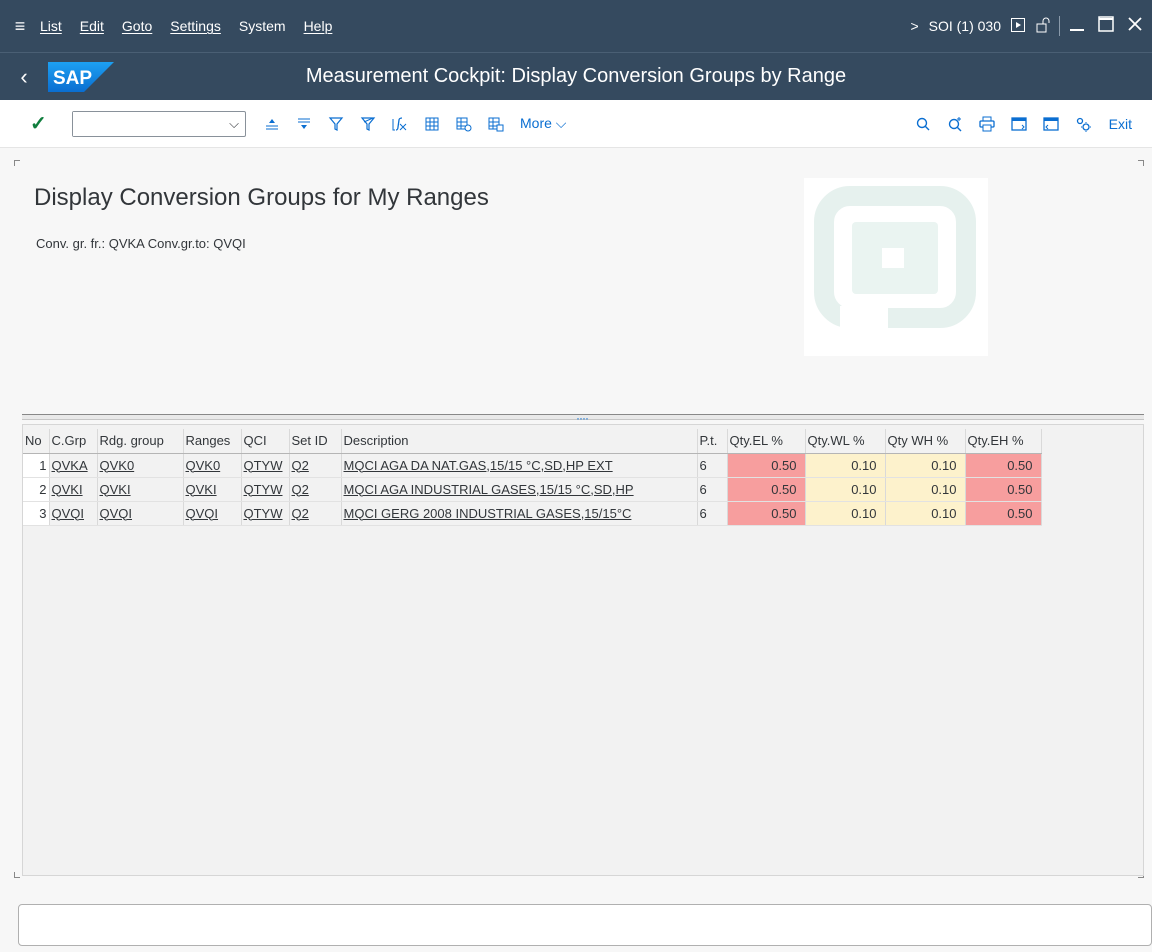  What do you see at coordinates (36, 465) in the screenshot?
I see `cell-no: 1` at bounding box center [36, 465].